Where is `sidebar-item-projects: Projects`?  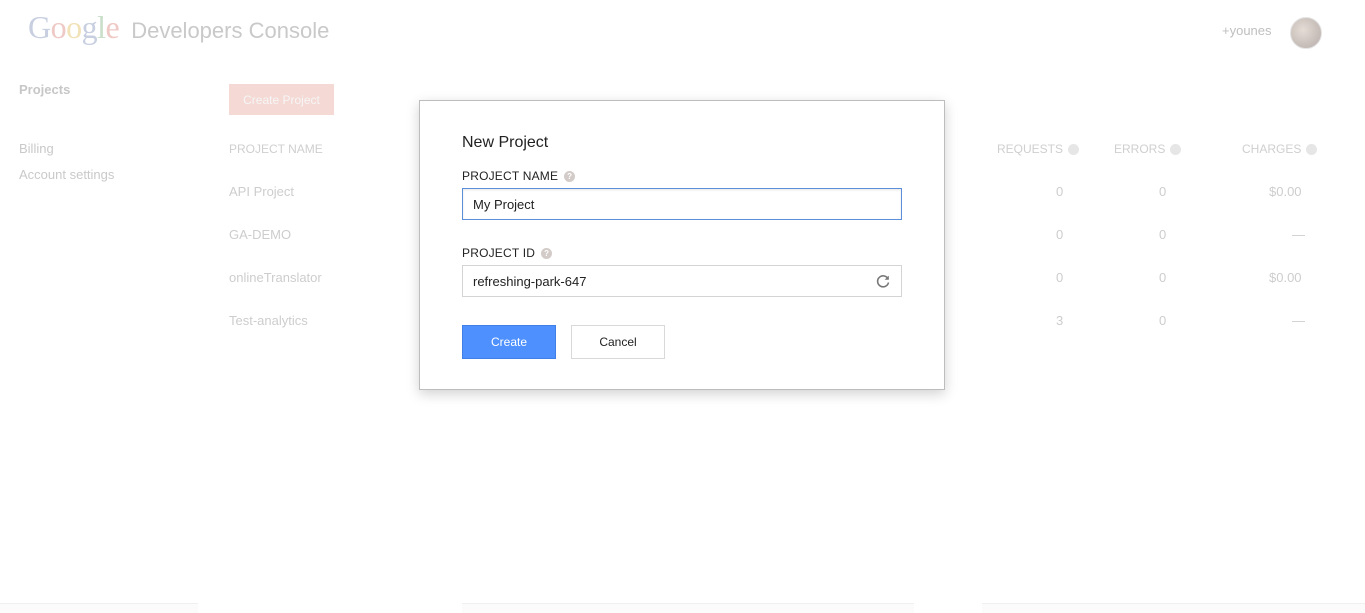
sidebar-item-projects: Projects is located at coordinates (44, 89).